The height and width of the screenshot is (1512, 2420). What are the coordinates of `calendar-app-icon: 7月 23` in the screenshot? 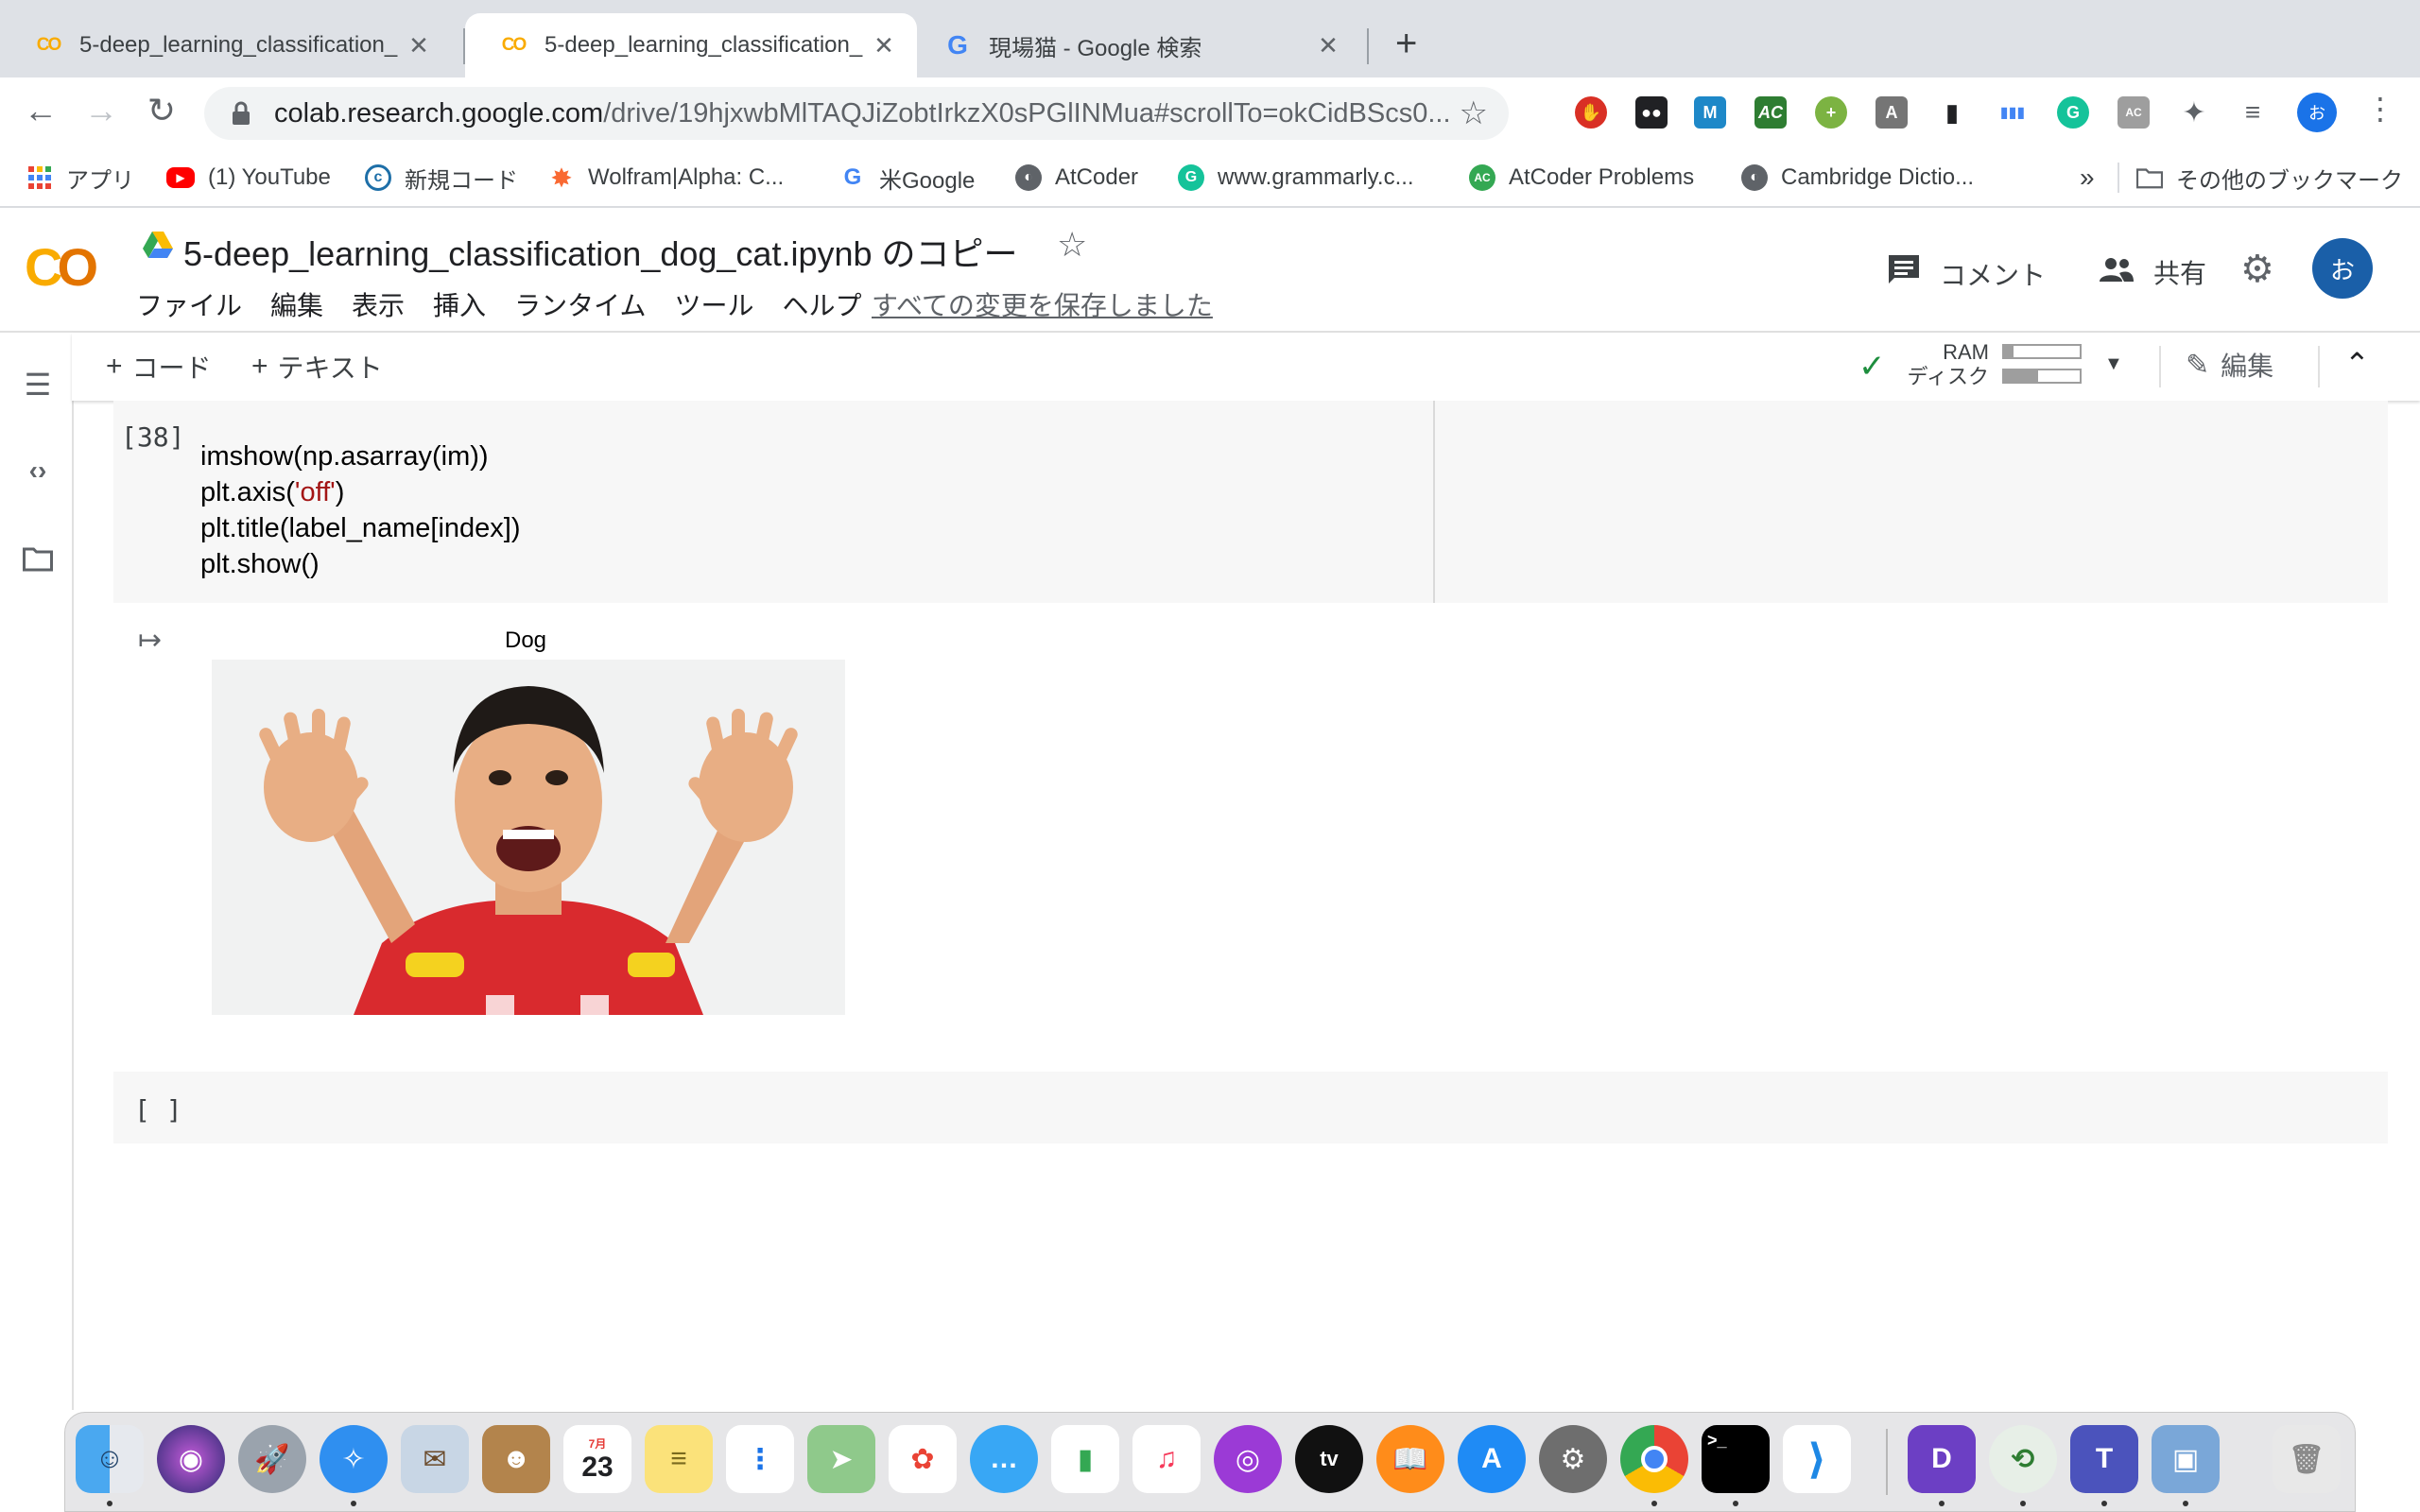 It's located at (597, 1459).